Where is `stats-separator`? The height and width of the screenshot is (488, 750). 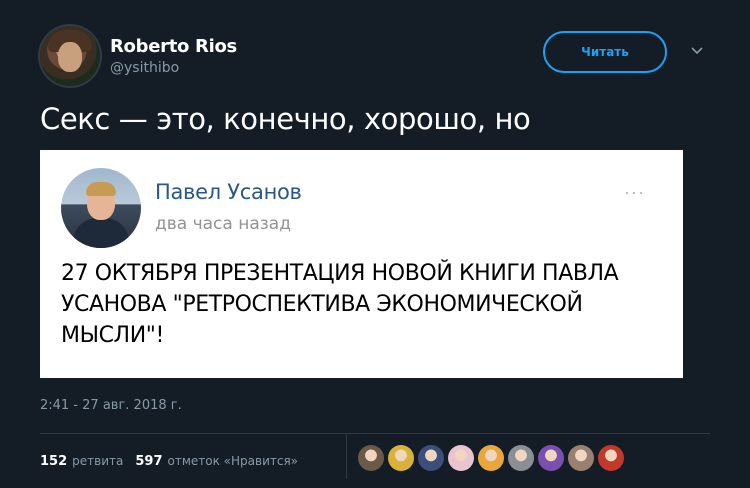
stats-separator is located at coordinates (346, 457).